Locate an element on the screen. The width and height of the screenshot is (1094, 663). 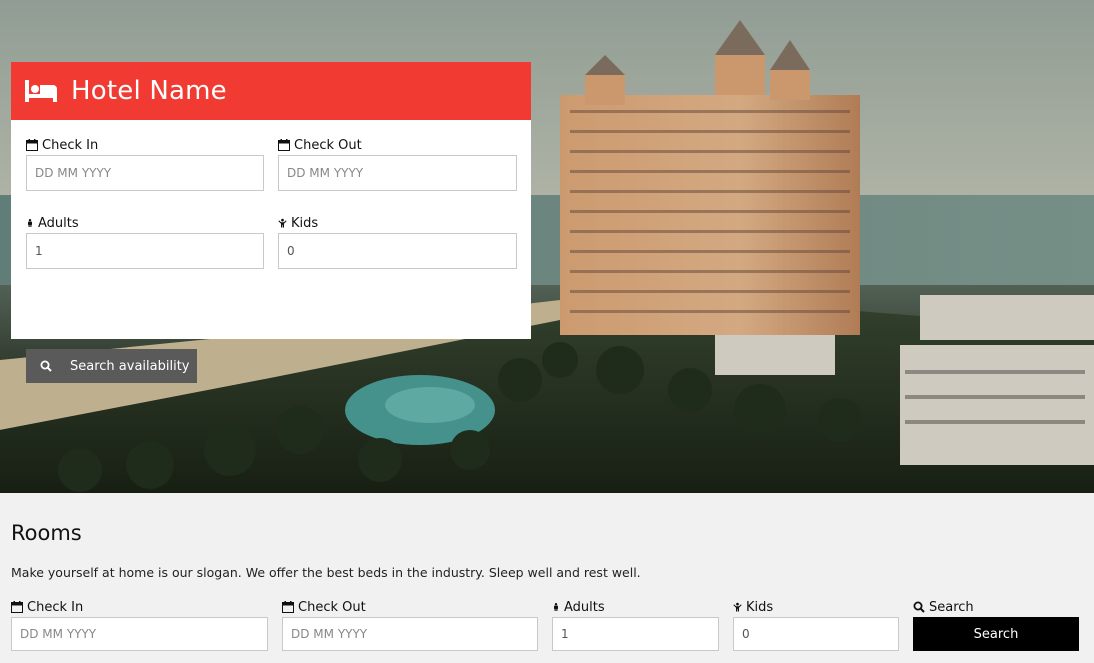
adults-field: Adults is located at coordinates (145, 242).